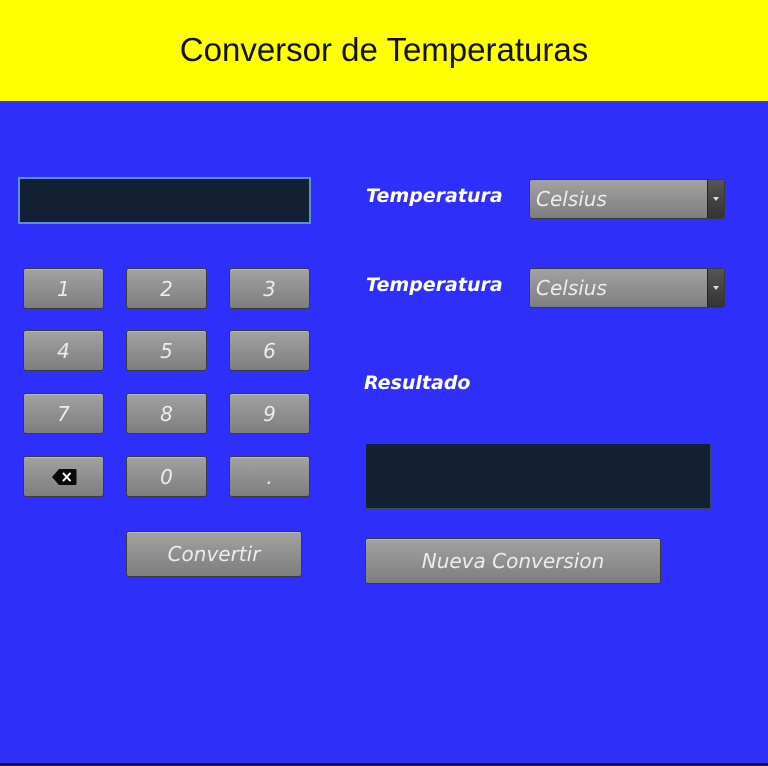 The height and width of the screenshot is (766, 768). Describe the element at coordinates (538, 476) in the screenshot. I see `result-display` at that location.